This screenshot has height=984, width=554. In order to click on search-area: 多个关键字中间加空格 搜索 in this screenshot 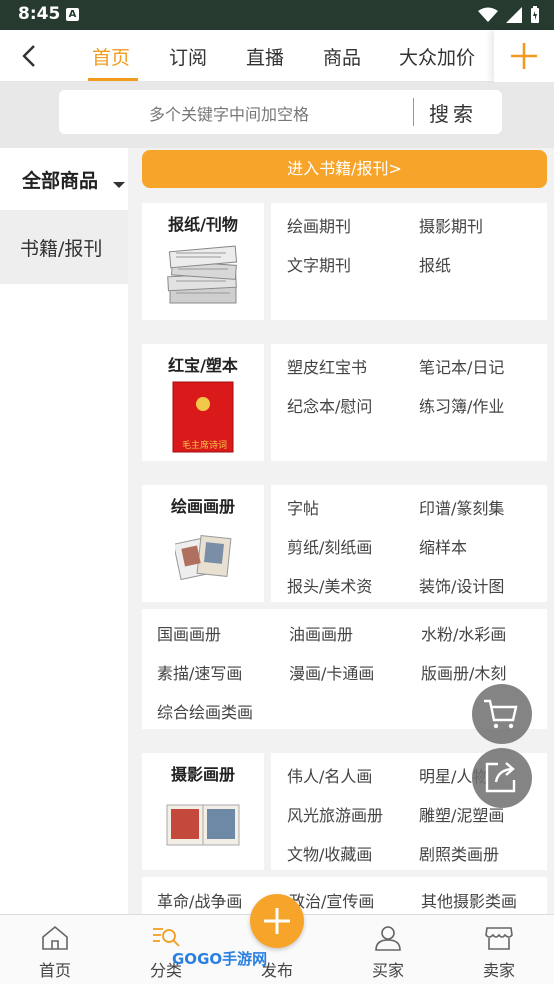, I will do `click(277, 115)`.